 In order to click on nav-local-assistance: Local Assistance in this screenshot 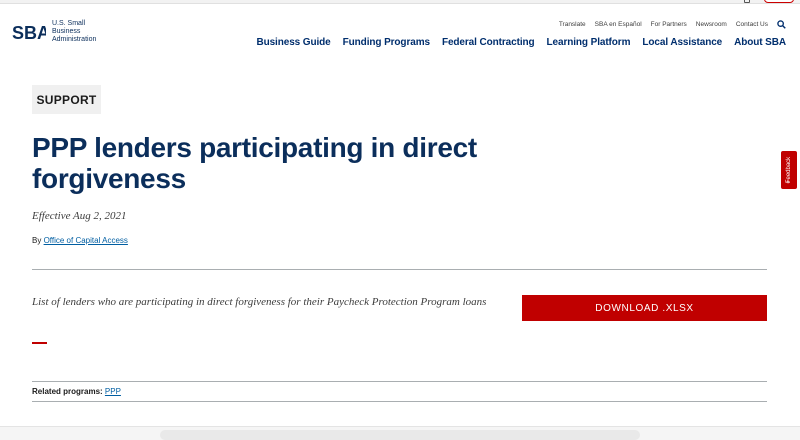, I will do `click(682, 42)`.